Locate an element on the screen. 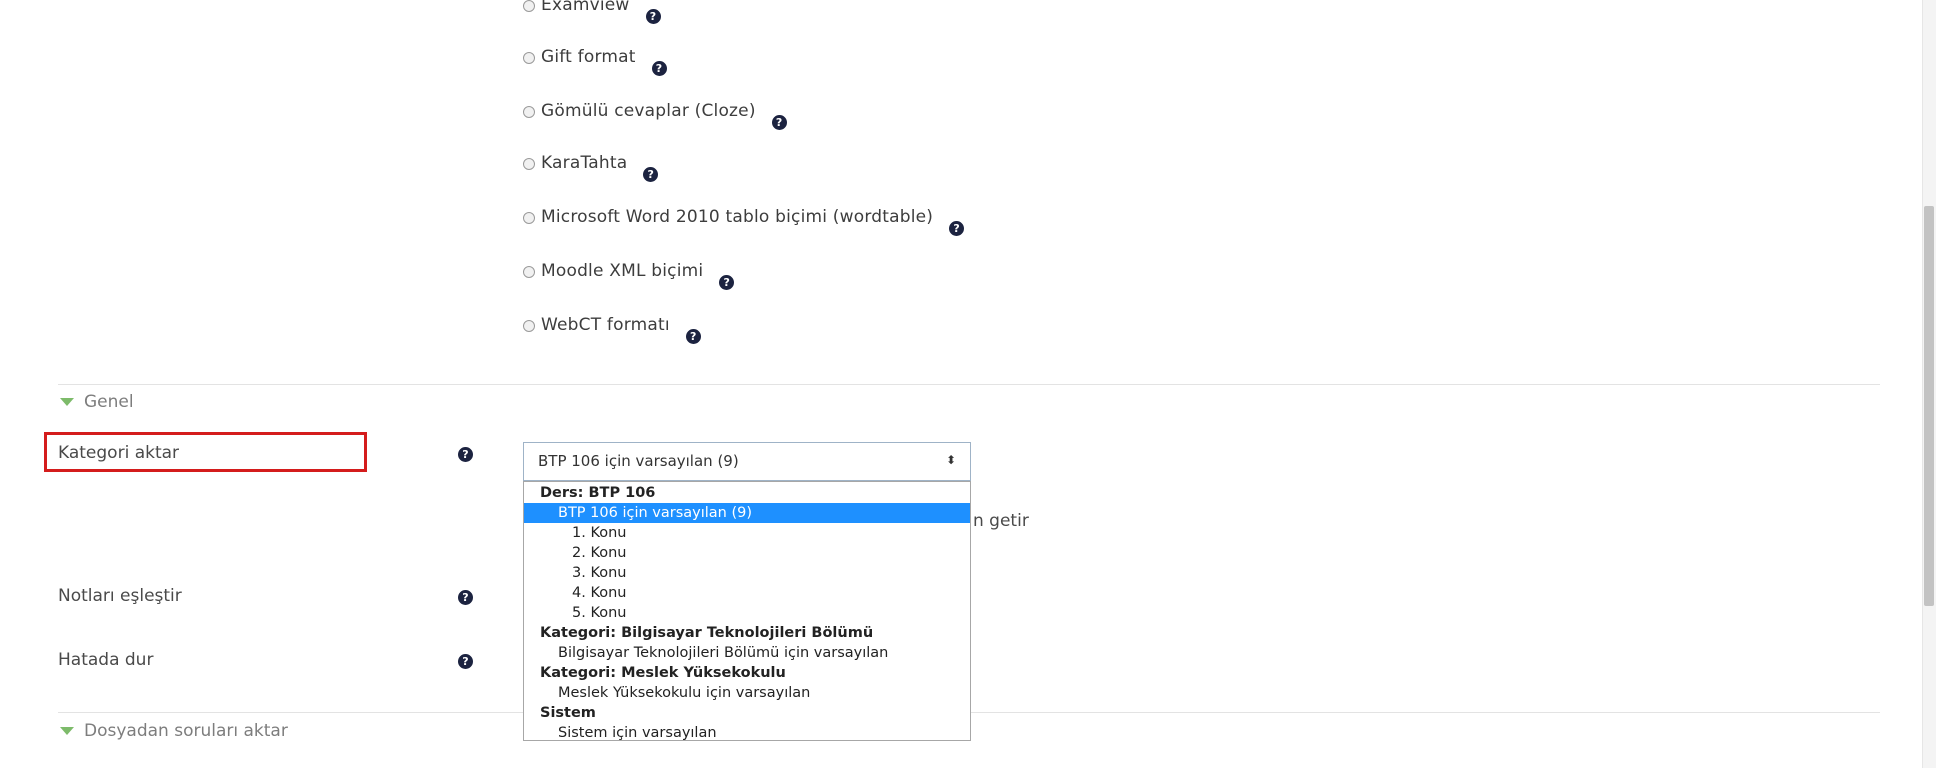 This screenshot has width=1936, height=768. dropdown-option: 1. Konu is located at coordinates (747, 533).